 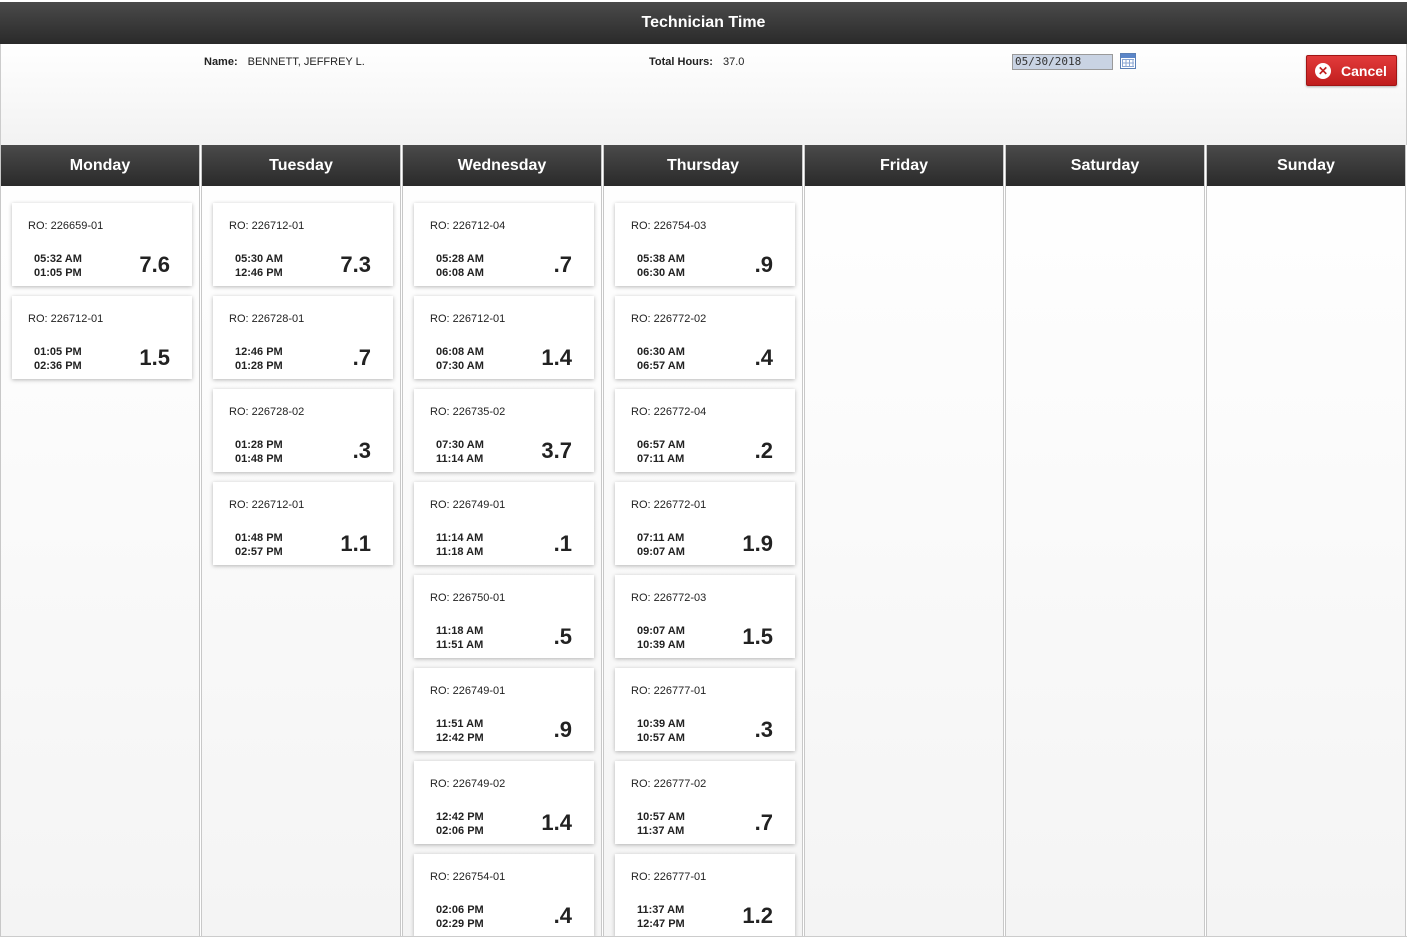 I want to click on start-time: 05:28 AM, so click(x=460, y=259).